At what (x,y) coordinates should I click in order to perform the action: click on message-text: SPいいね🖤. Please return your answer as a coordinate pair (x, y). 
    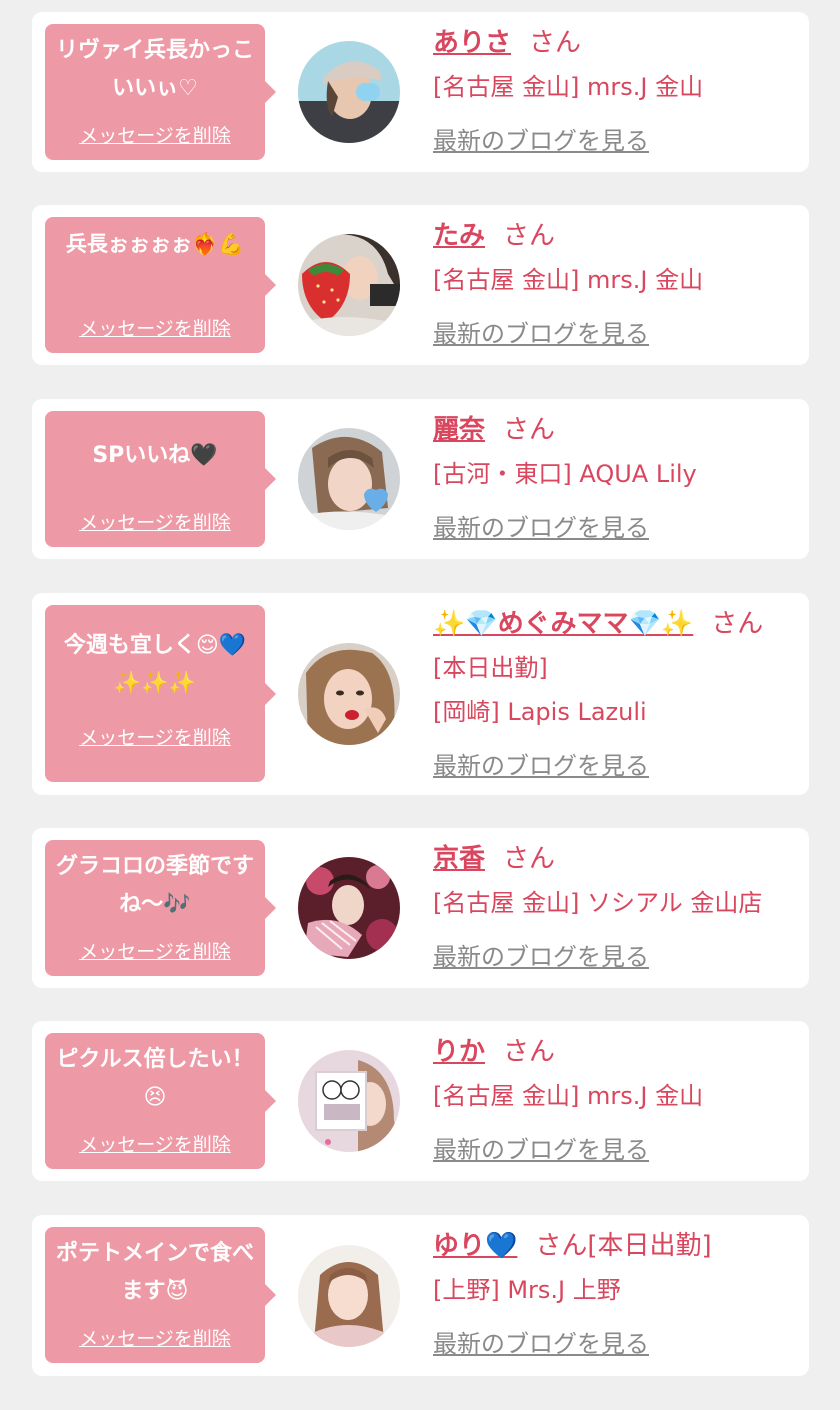
    Looking at the image, I should click on (155, 455).